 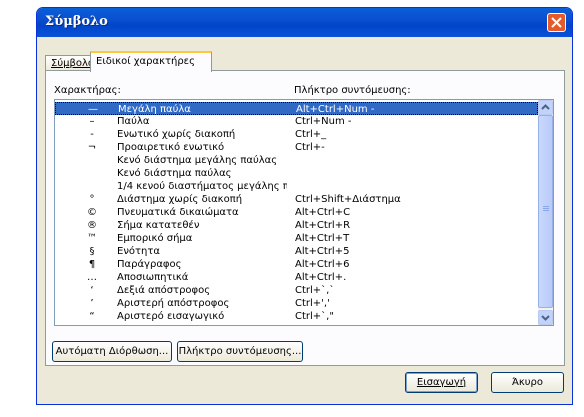 I want to click on shortcut-text: Ctrl+`,", so click(x=314, y=316).